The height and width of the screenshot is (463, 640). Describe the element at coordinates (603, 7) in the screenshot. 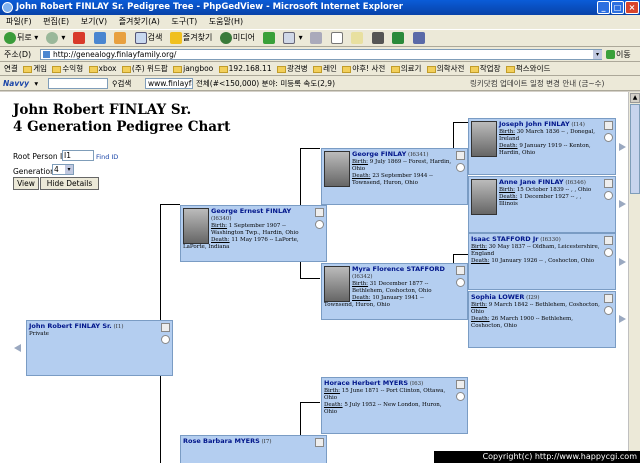

I see `minimize-icon: _` at that location.